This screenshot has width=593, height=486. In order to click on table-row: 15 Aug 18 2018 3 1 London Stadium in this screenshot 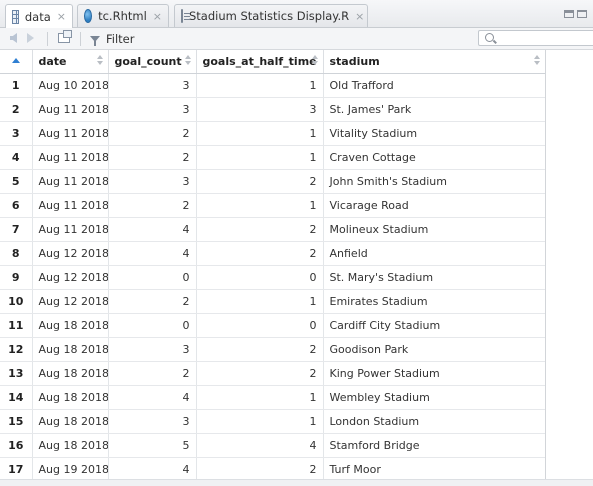, I will do `click(272, 421)`.